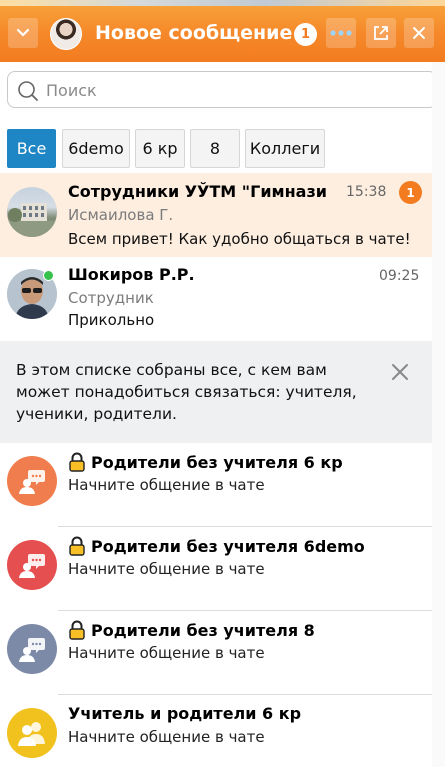  I want to click on chat-avatar, so click(32, 212).